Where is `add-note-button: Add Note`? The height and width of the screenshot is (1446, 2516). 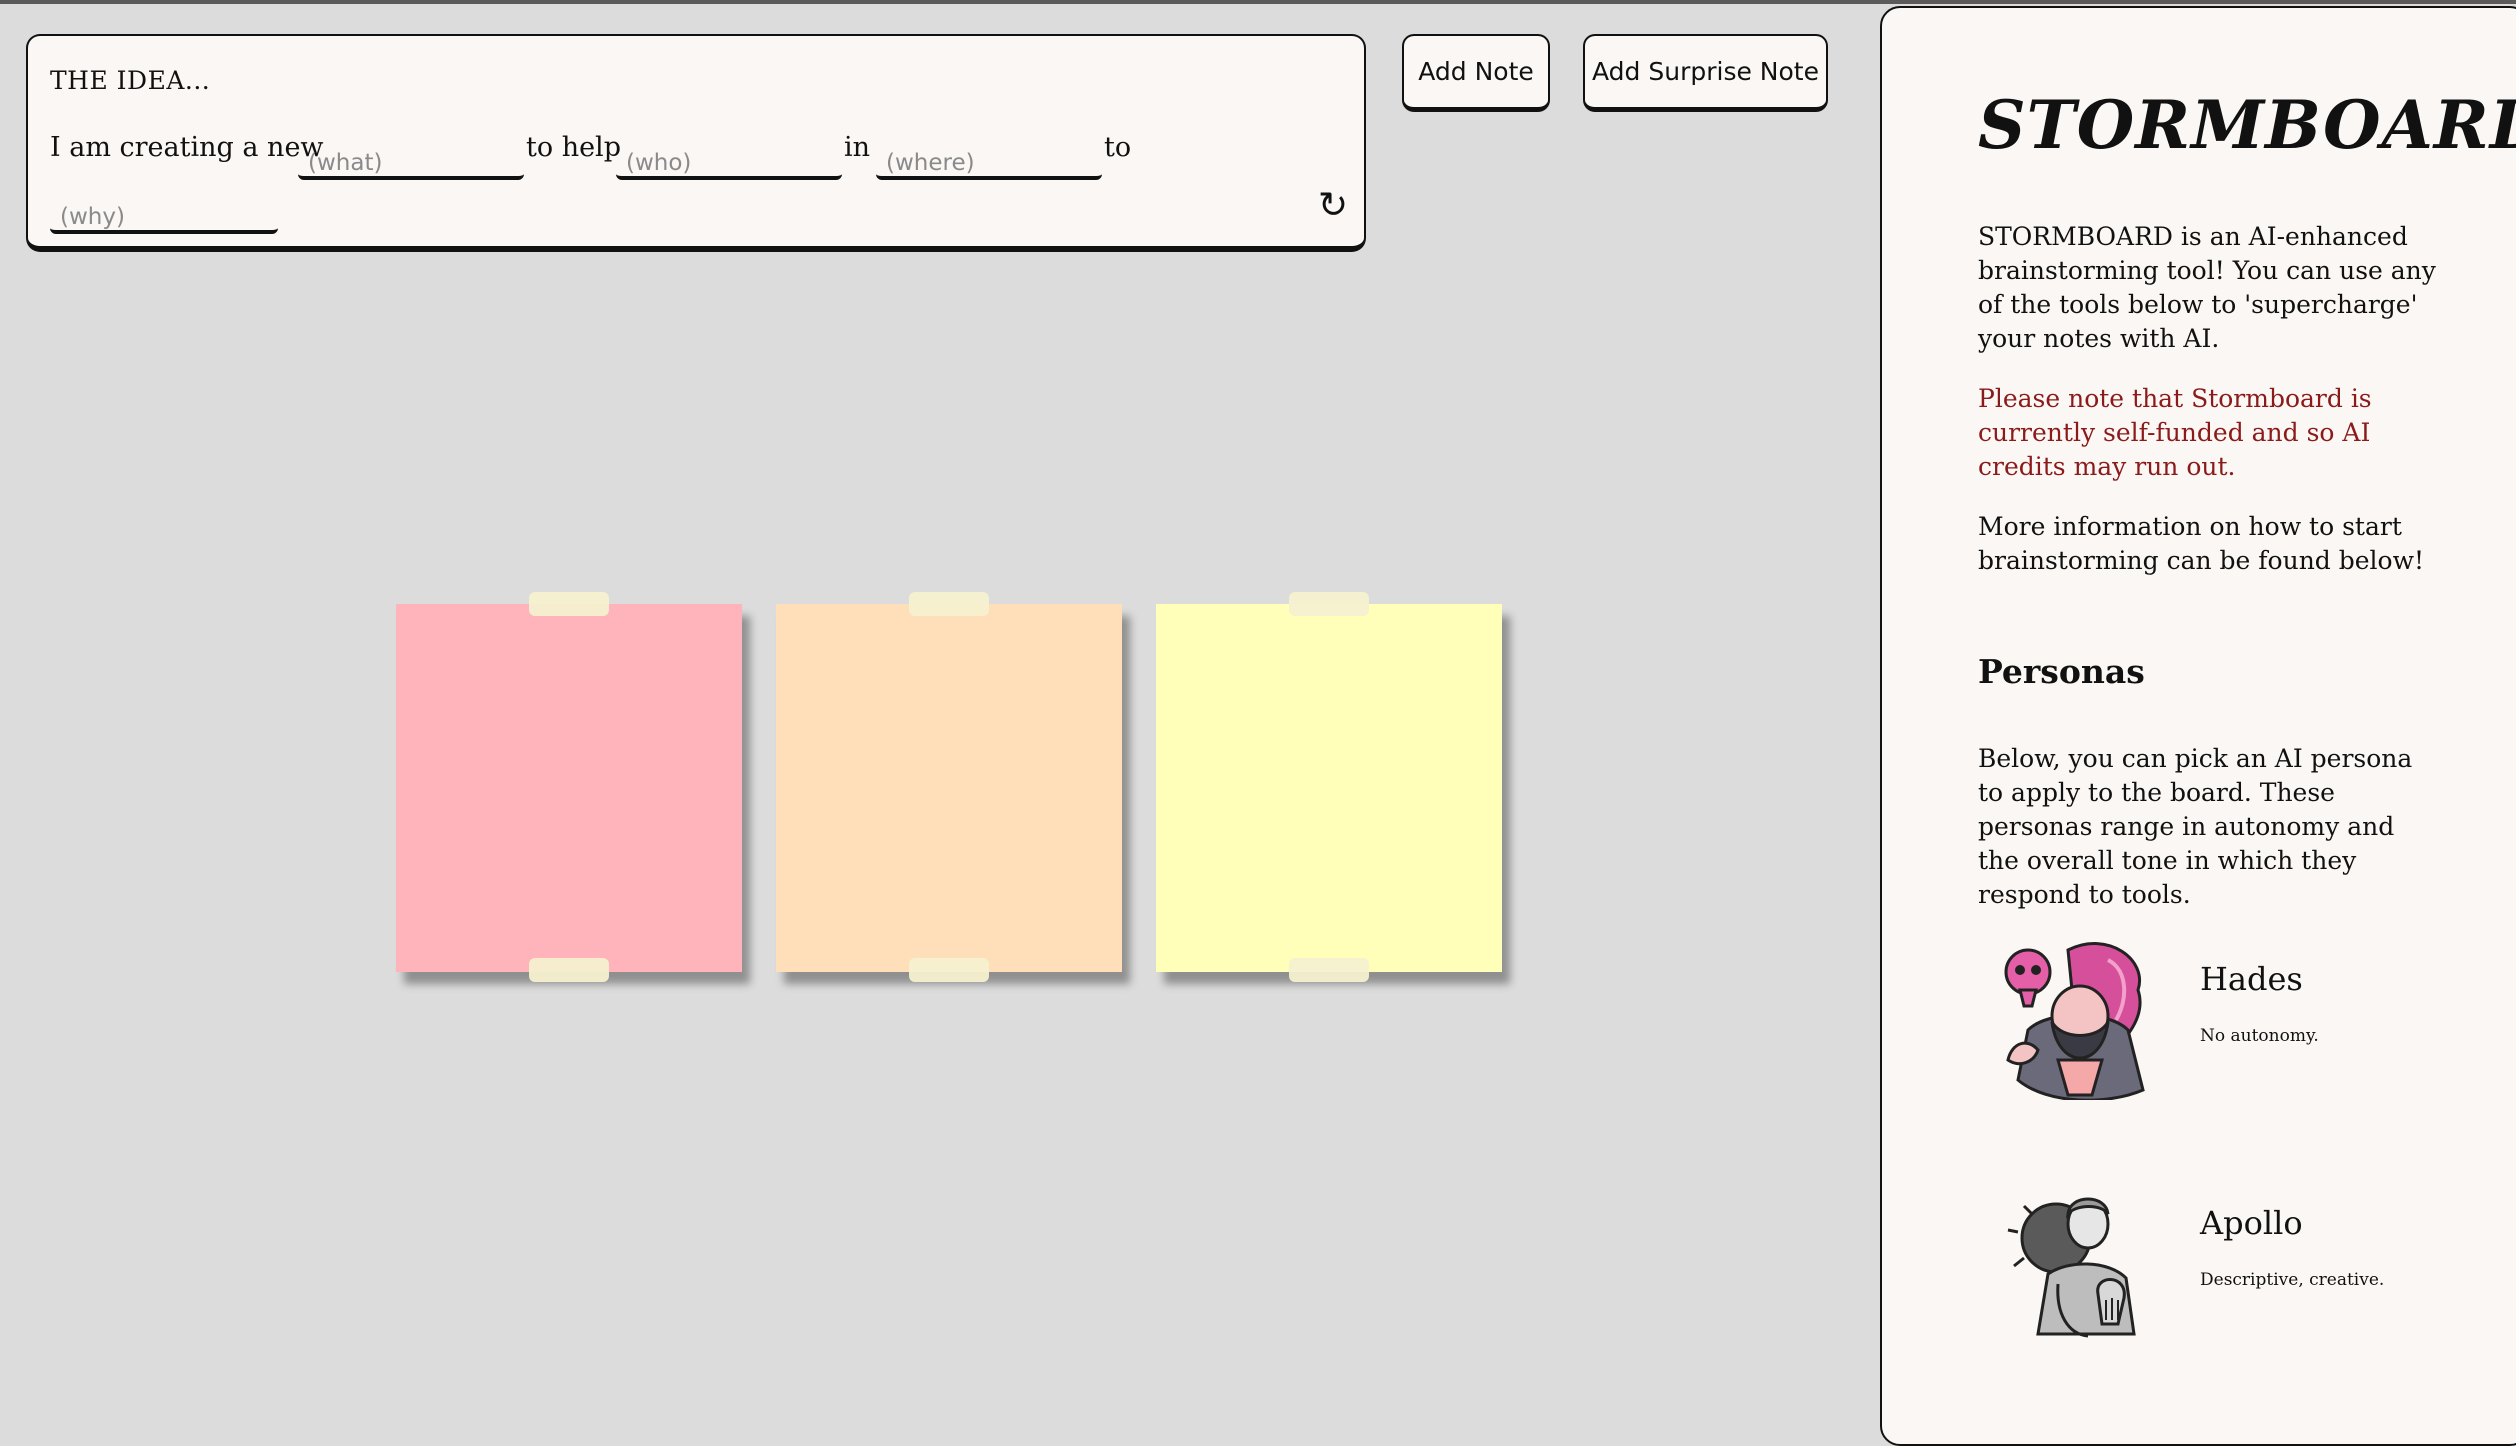 add-note-button: Add Note is located at coordinates (1476, 73).